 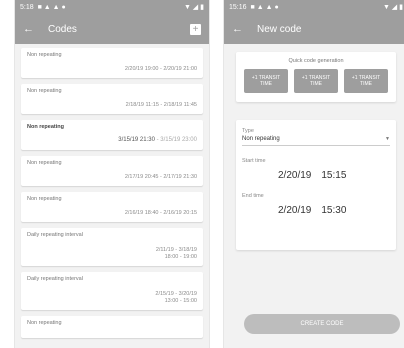 What do you see at coordinates (333, 210) in the screenshot?
I see `end-time-field: 15:30` at bounding box center [333, 210].